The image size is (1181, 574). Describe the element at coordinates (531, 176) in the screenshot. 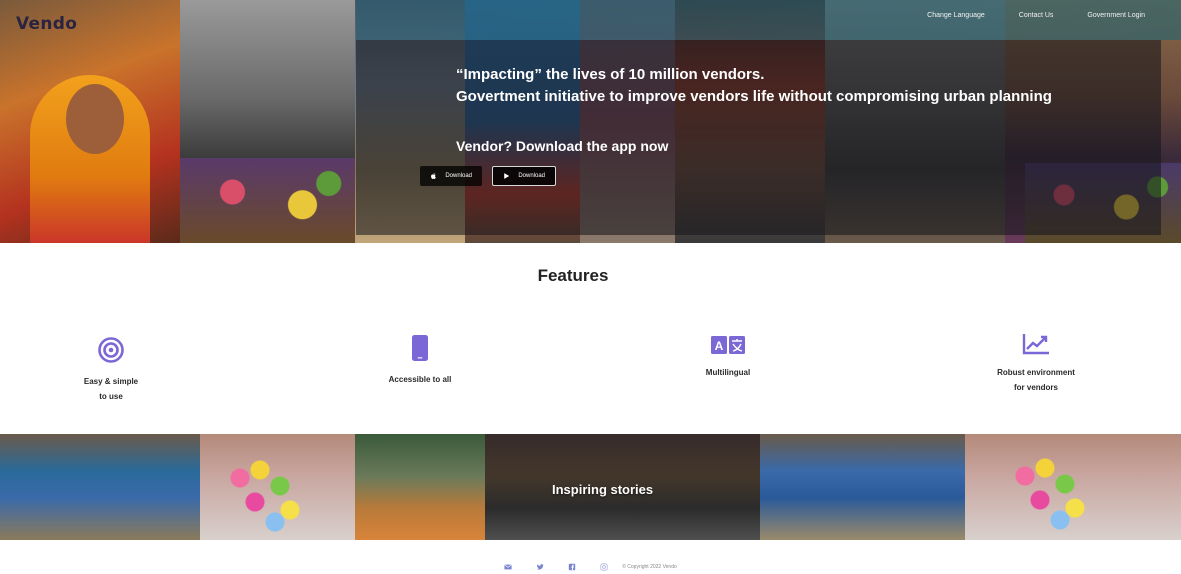

I see `play-store-button-label: Download` at that location.